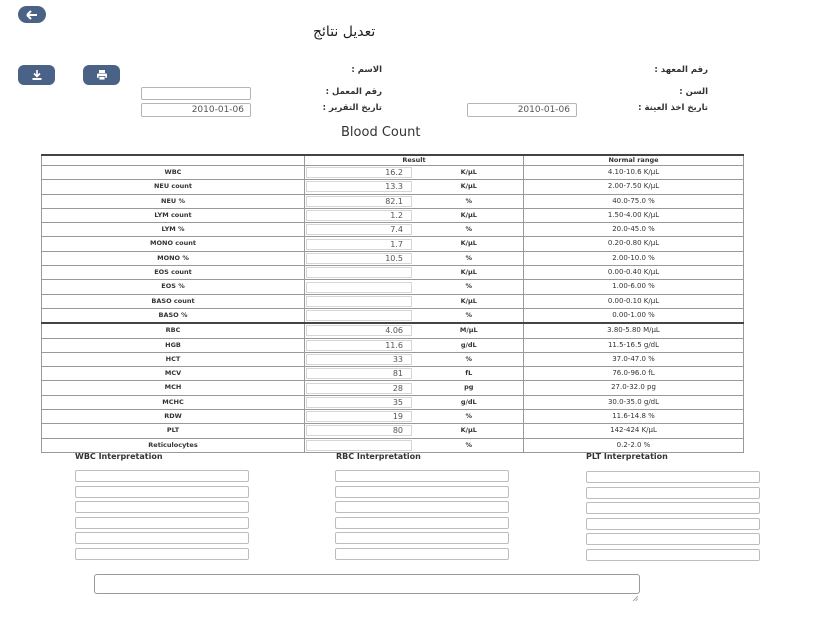  Describe the element at coordinates (344, 32) in the screenshot. I see `page-title: تعديل نتائج` at that location.